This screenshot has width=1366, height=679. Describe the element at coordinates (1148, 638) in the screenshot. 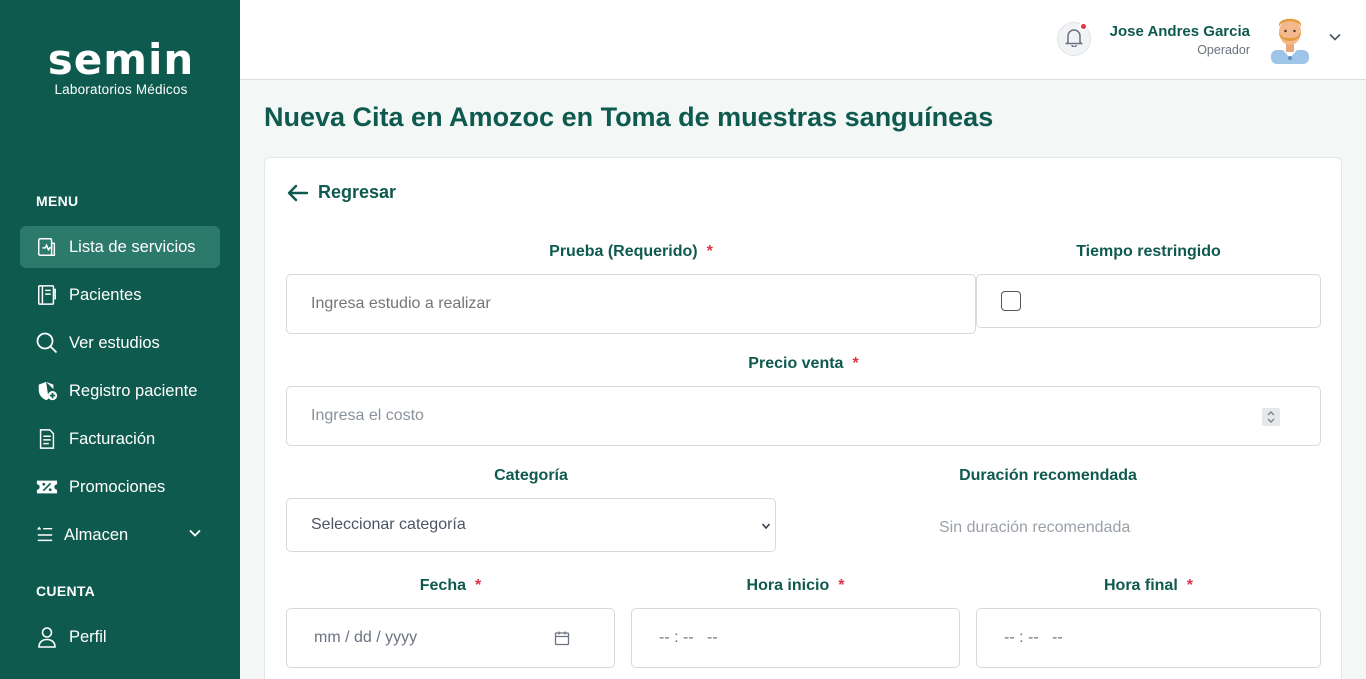

I see `hora-final-input: -- : -- --` at that location.